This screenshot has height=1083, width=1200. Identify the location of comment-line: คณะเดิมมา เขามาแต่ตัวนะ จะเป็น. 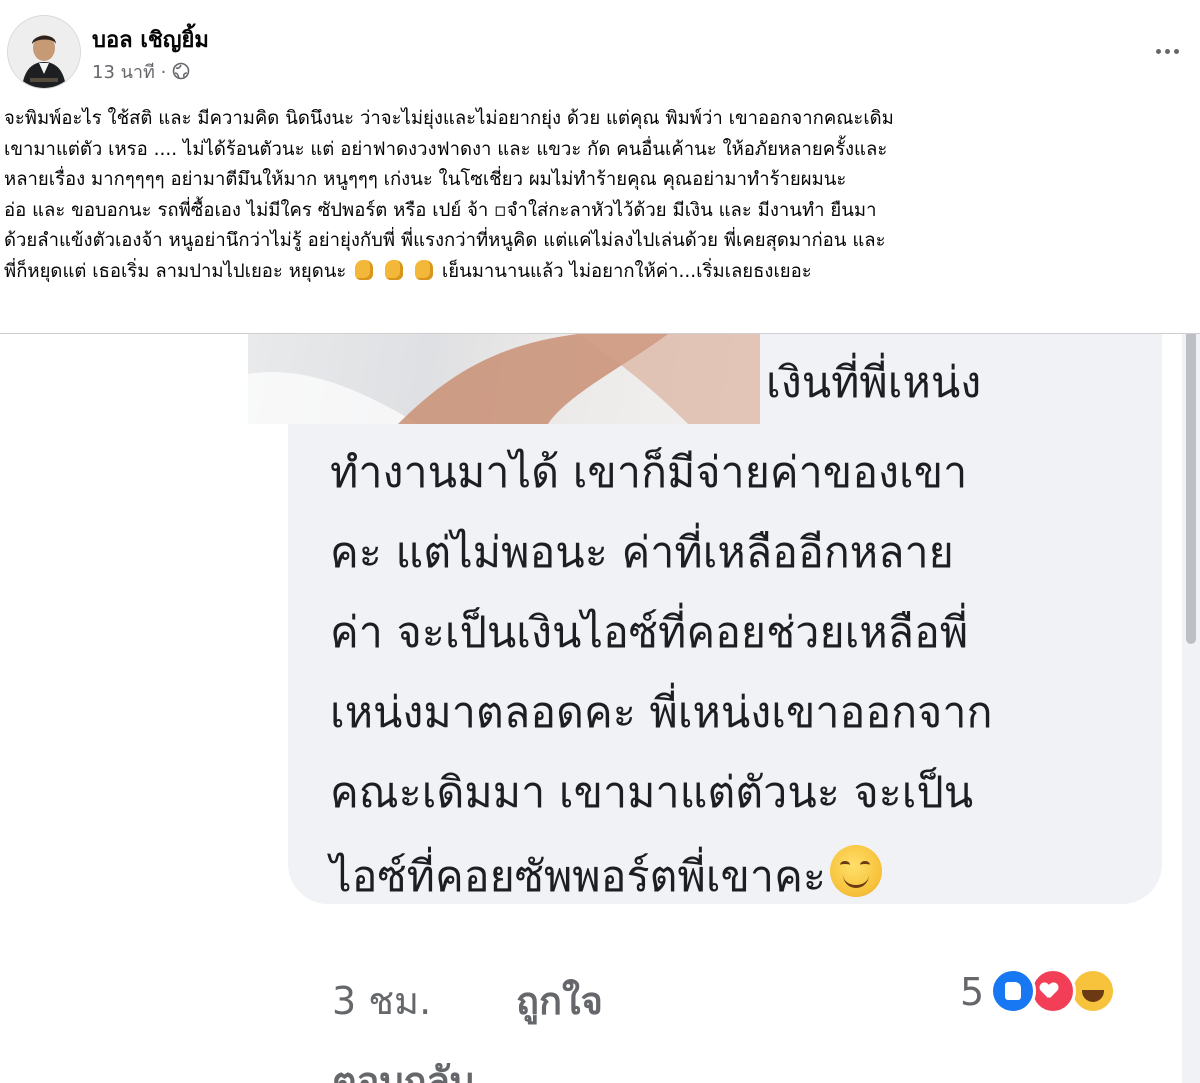
(652, 793).